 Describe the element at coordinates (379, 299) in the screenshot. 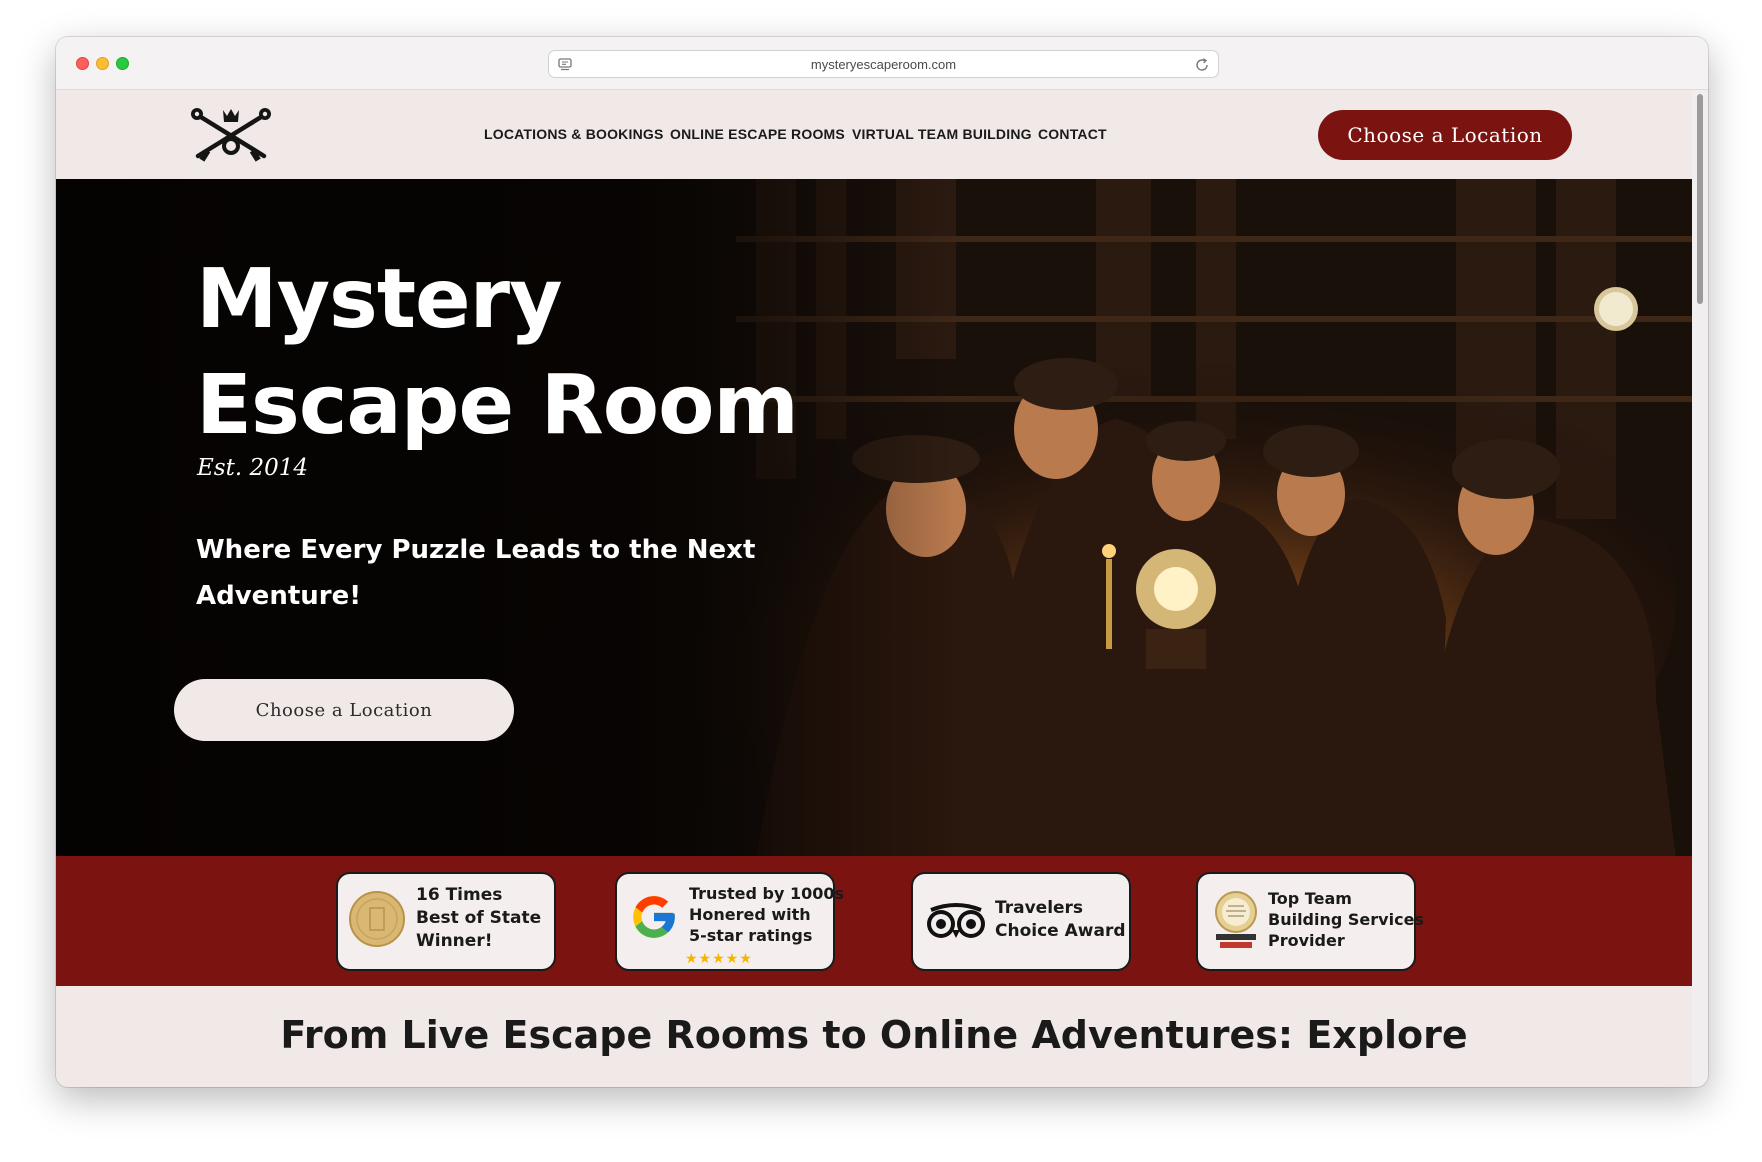

I see `hero-title-line-1: Mystery` at that location.